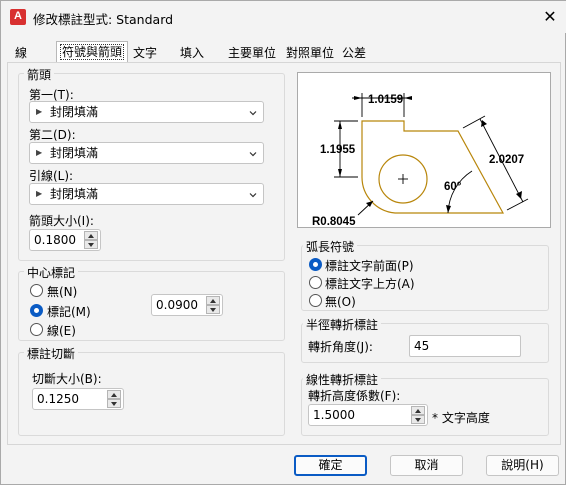 Image resolution: width=566 pixels, height=485 pixels. Describe the element at coordinates (74, 194) in the screenshot. I see `leader-arrow-value: 封閉填滿` at that location.